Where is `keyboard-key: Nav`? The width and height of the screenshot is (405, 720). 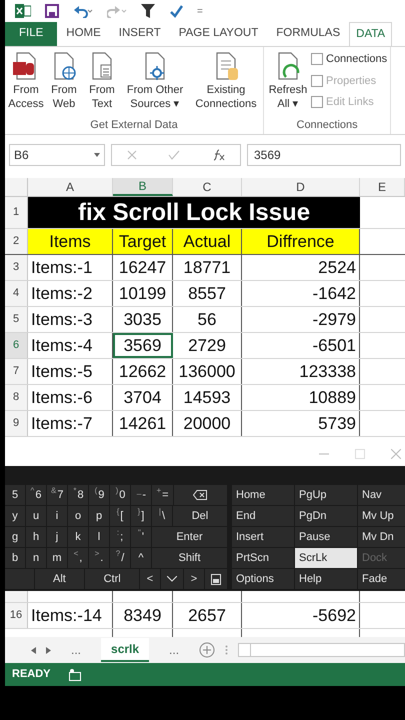
keyboard-key: Nav is located at coordinates (381, 495).